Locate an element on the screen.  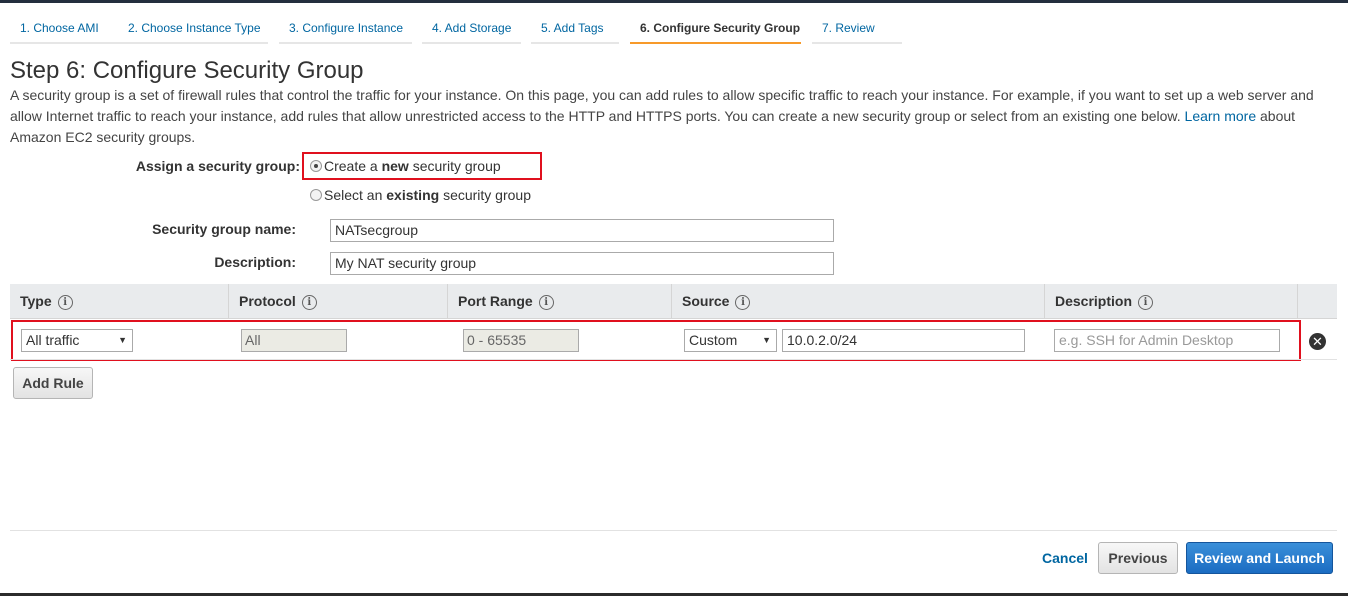
radio-new-suffix: security group is located at coordinates (456, 166).